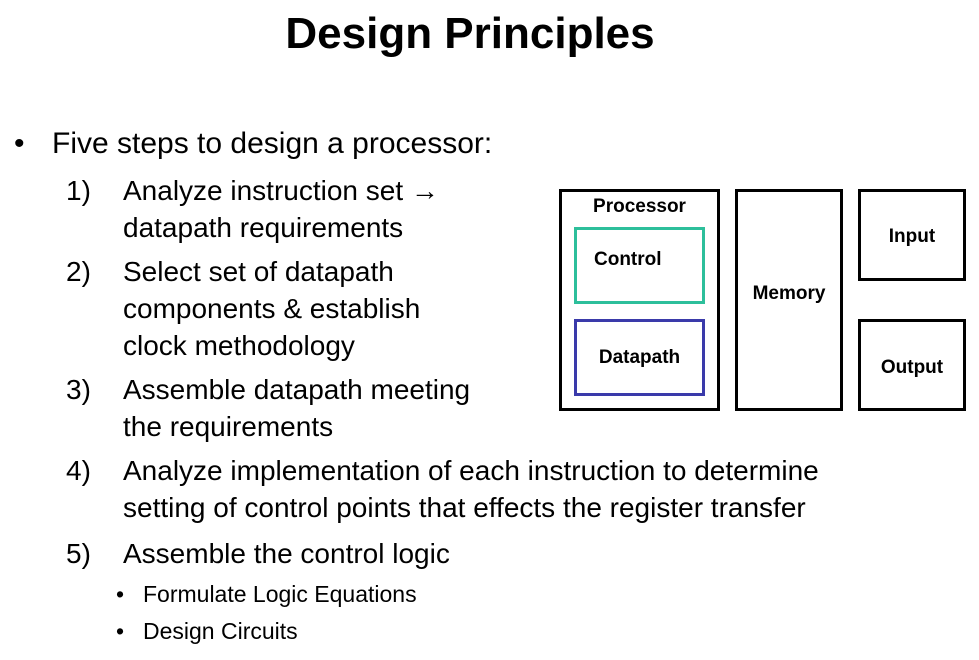 This screenshot has height=660, width=979. Describe the element at coordinates (239, 345) in the screenshot. I see `step-line: clock methodology` at that location.